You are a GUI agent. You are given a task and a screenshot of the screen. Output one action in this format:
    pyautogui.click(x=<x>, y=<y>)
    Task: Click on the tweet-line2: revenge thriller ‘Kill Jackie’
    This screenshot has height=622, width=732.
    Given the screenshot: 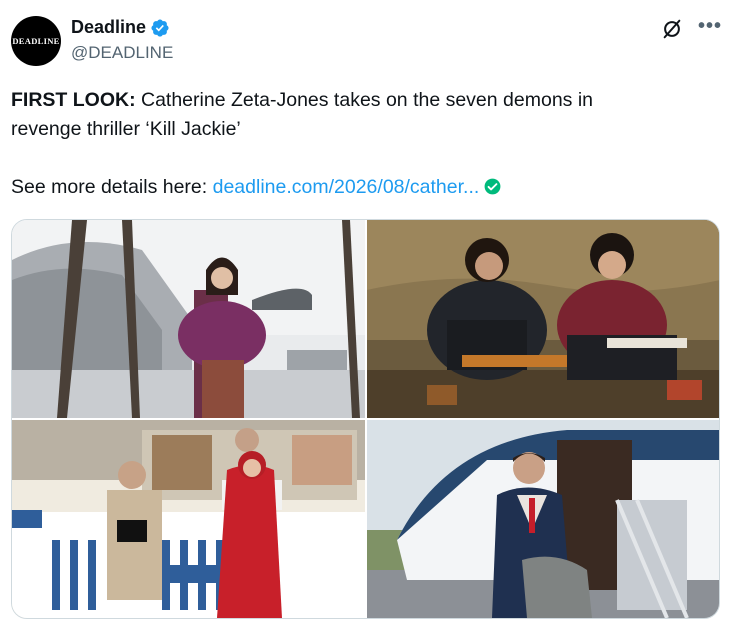 What is the action you would take?
    pyautogui.click(x=126, y=129)
    